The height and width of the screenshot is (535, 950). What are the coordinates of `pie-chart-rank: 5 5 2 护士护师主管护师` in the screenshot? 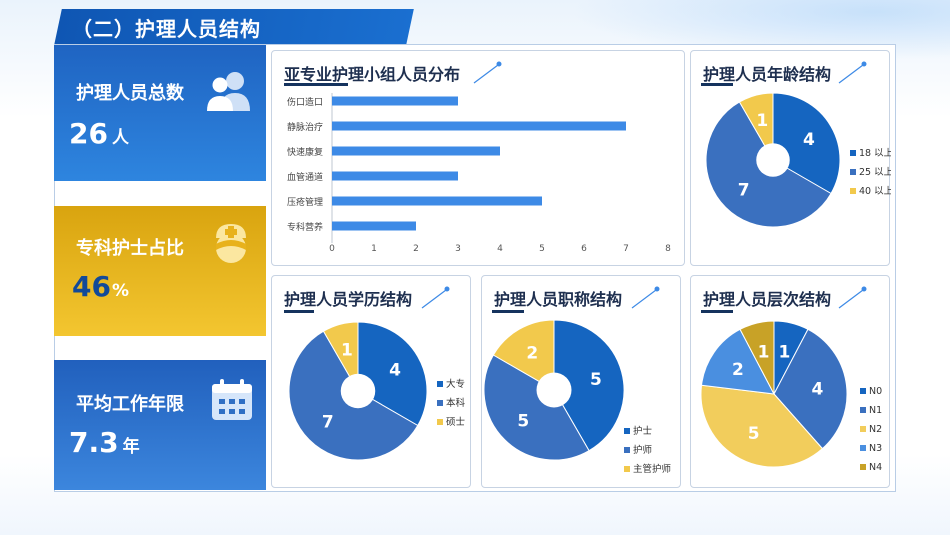 It's located at (577, 397).